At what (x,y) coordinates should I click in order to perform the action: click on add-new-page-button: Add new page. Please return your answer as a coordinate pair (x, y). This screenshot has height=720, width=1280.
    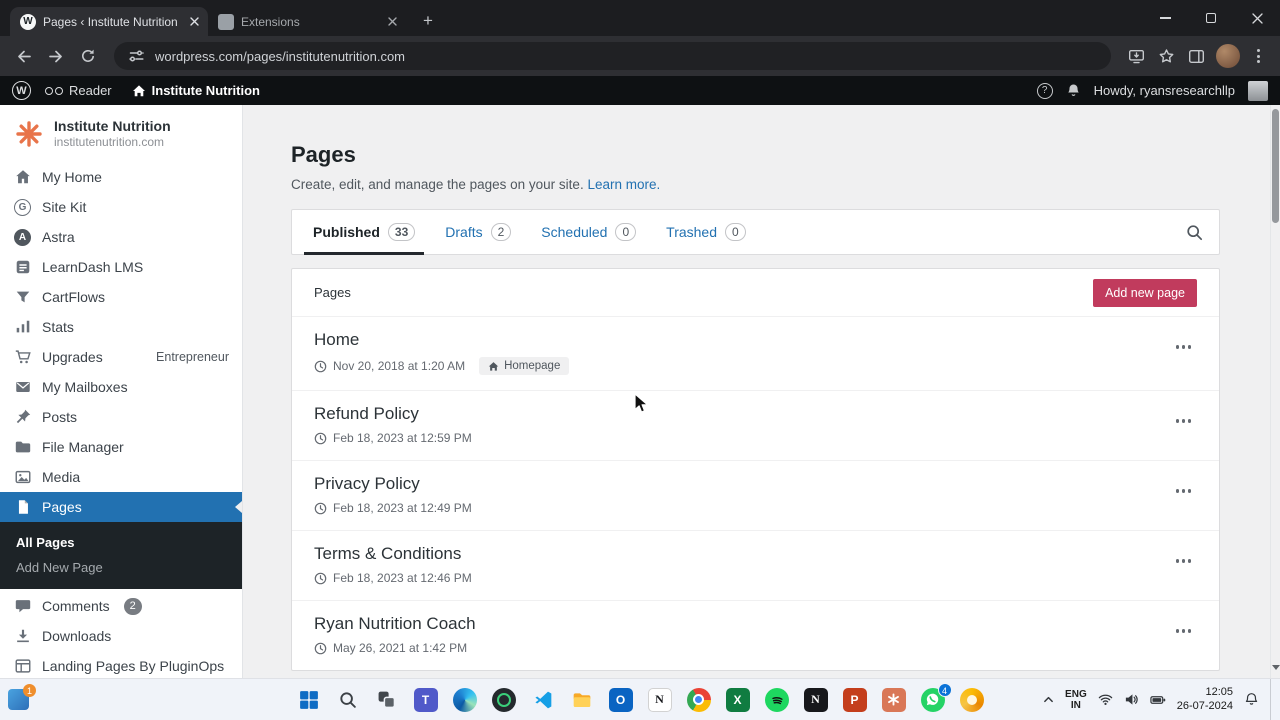
    Looking at the image, I should click on (1145, 292).